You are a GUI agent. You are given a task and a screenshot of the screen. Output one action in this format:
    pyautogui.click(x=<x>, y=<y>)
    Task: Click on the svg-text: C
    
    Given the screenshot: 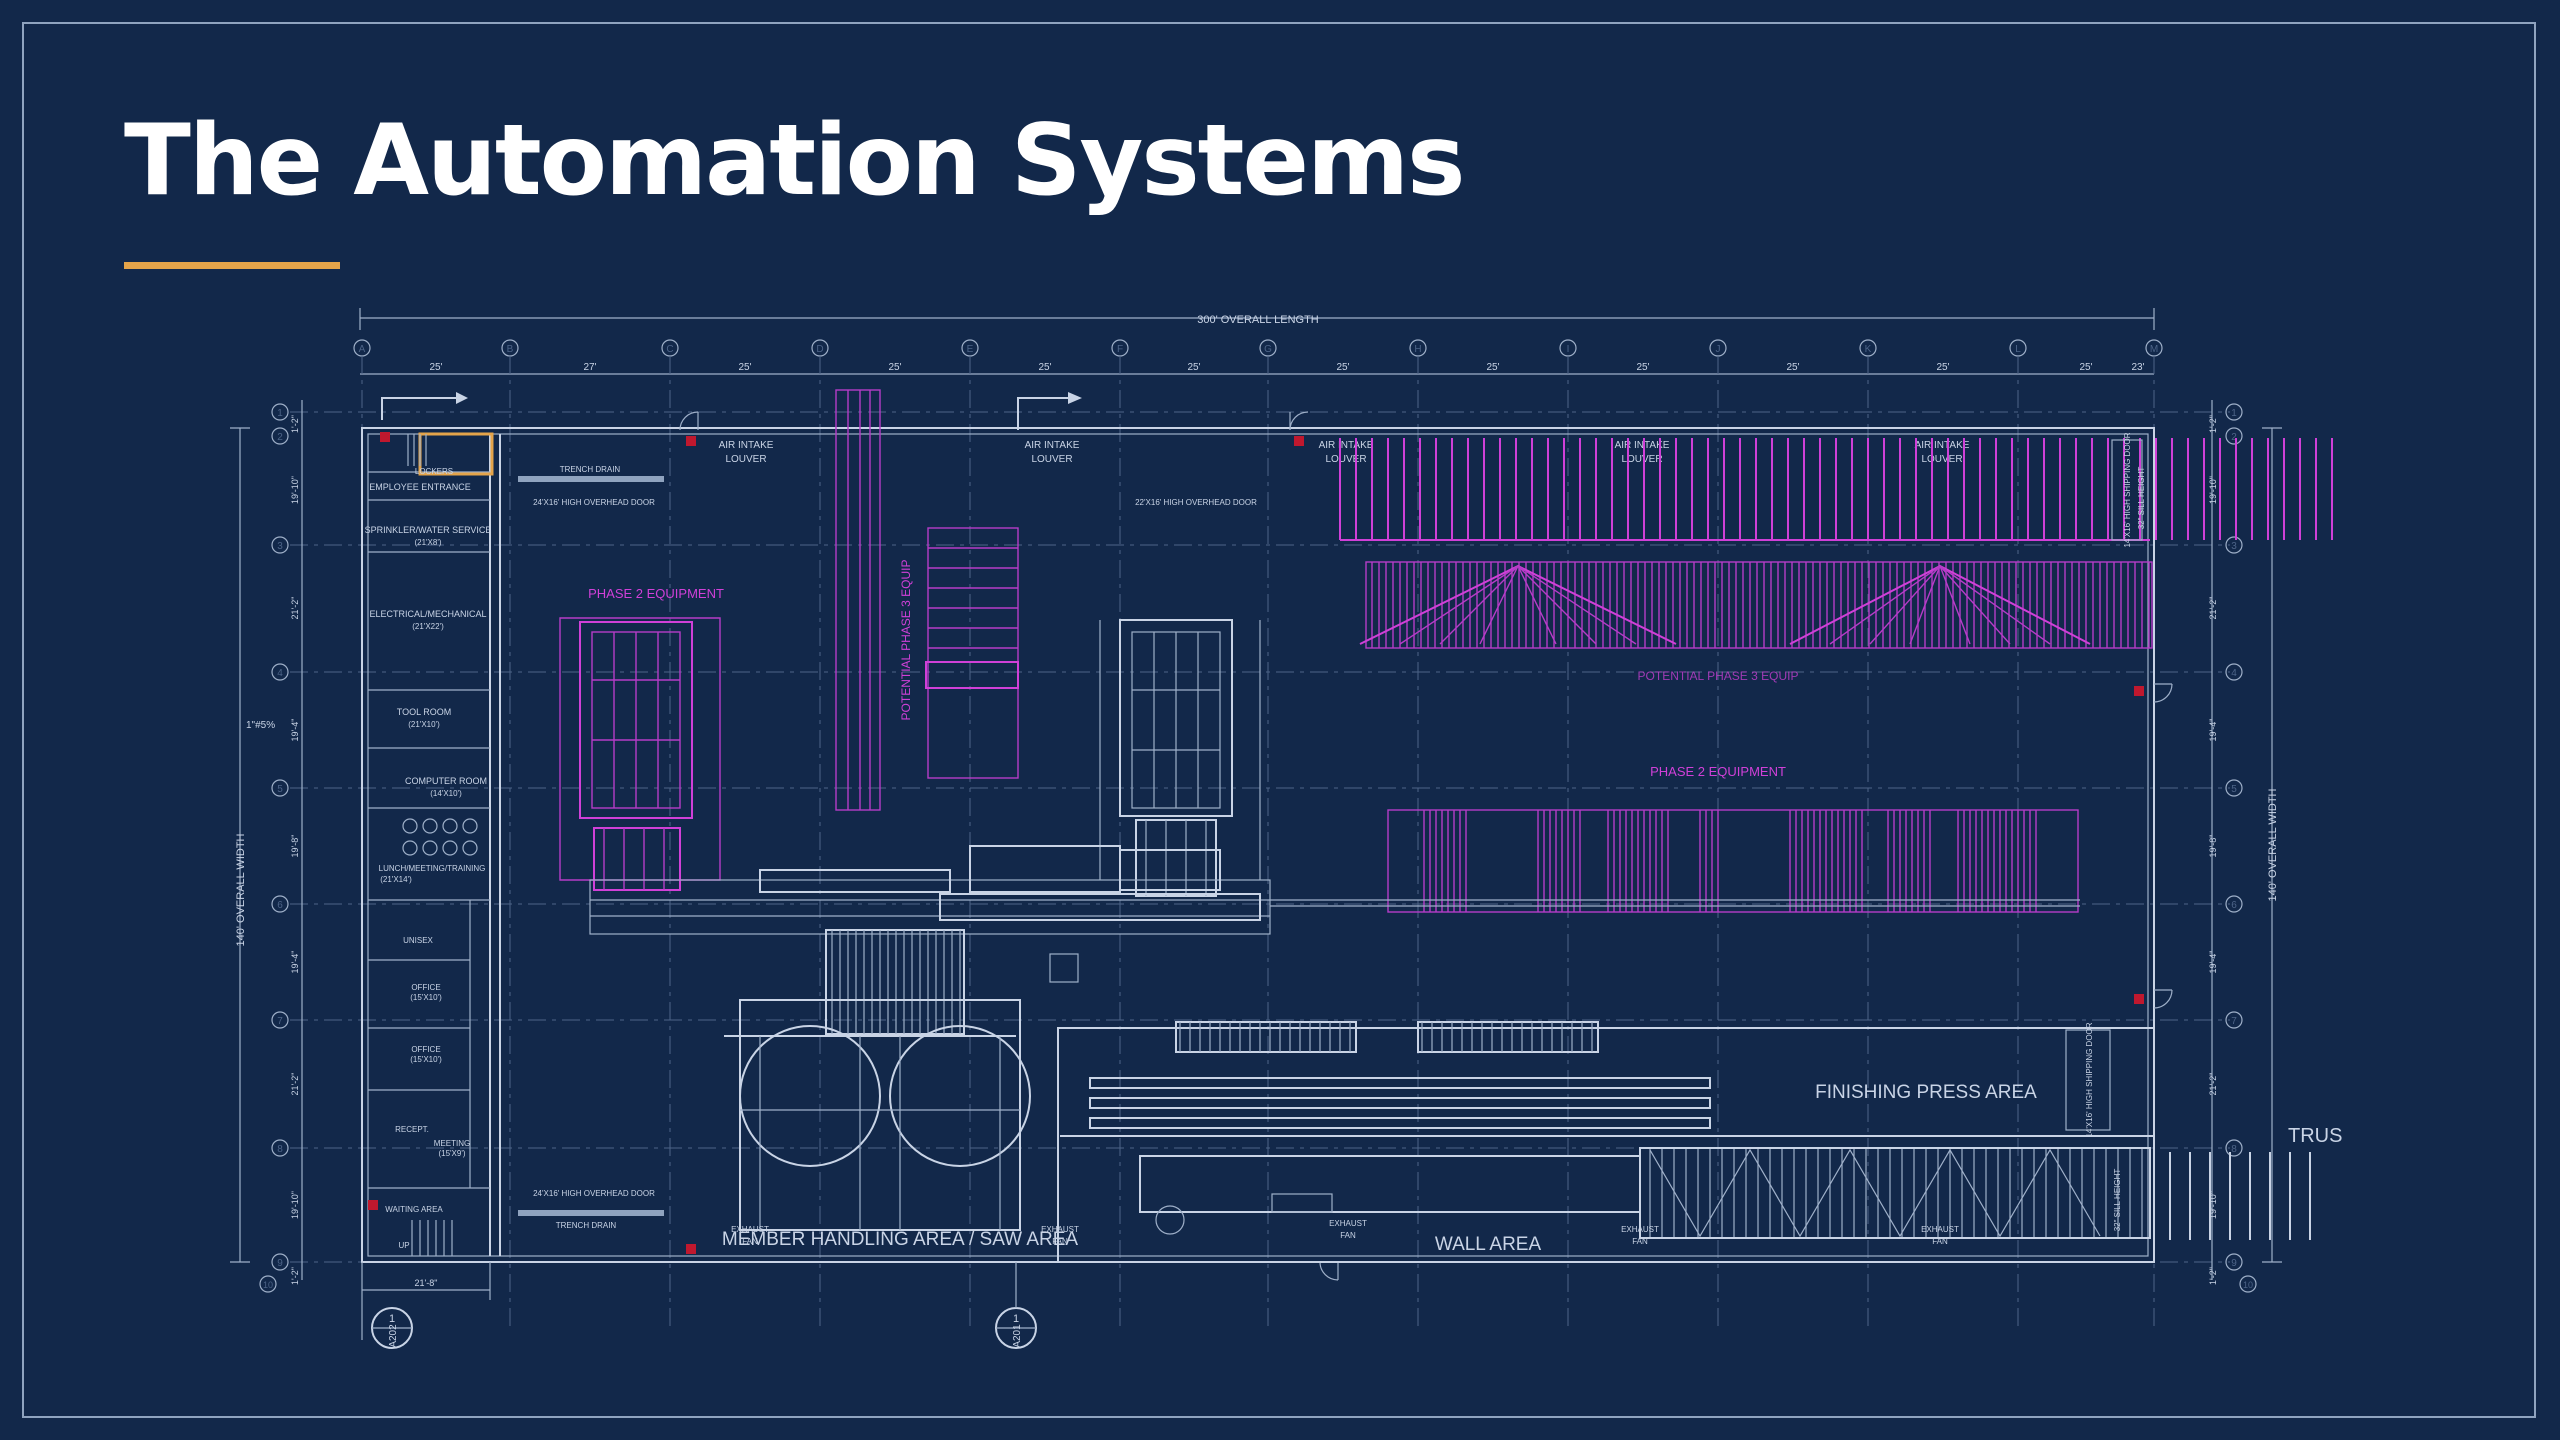 What is the action you would take?
    pyautogui.click(x=669, y=349)
    